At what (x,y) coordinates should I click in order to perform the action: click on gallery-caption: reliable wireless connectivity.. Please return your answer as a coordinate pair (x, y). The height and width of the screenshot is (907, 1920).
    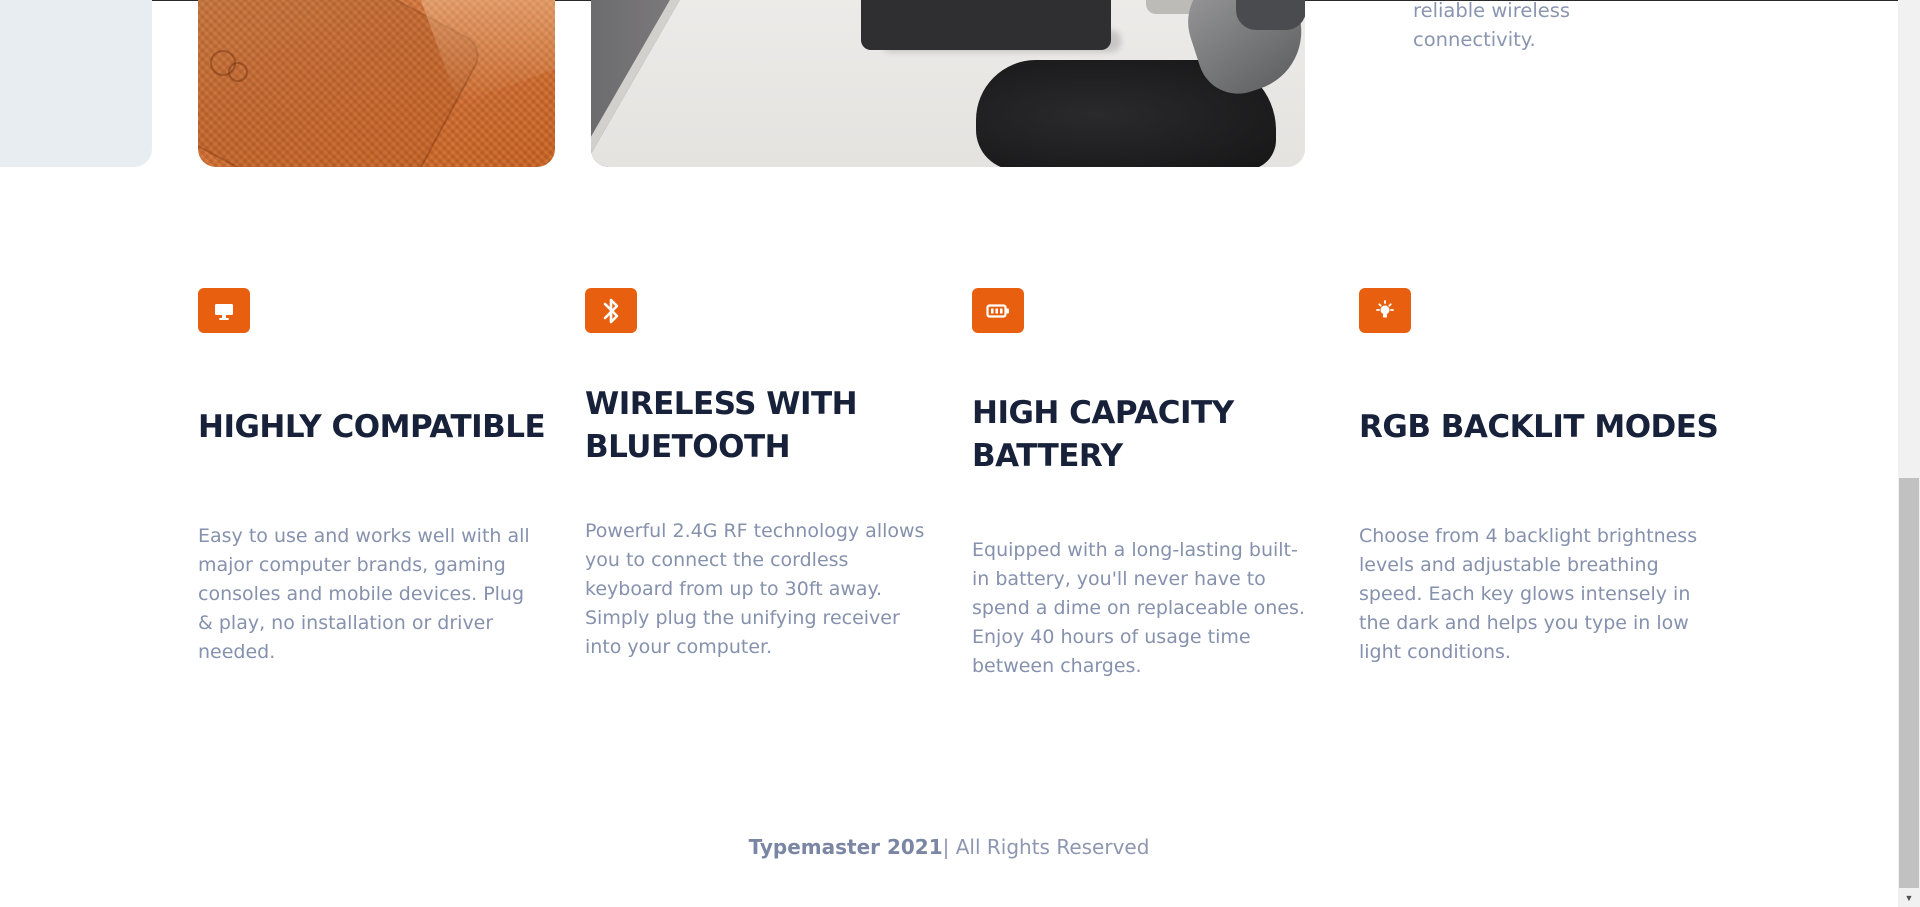
    Looking at the image, I should click on (1563, 27).